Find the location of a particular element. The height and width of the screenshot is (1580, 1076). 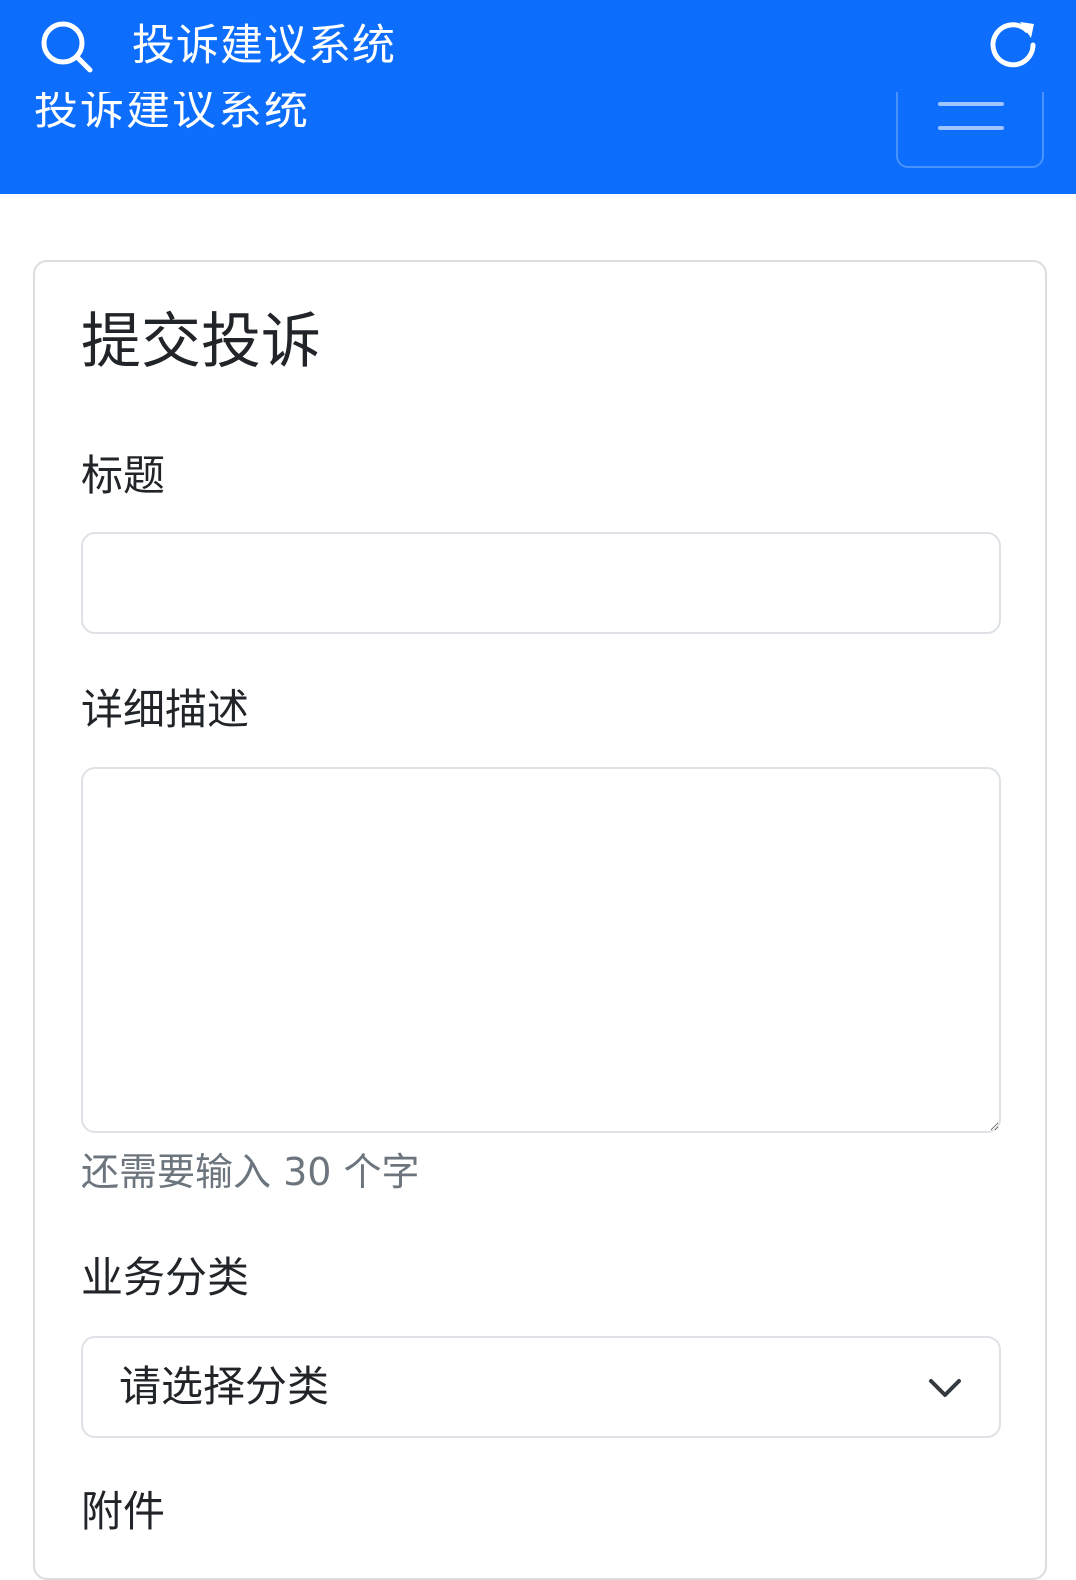

navbar-brand: 投诉建议系统 is located at coordinates (172, 116).